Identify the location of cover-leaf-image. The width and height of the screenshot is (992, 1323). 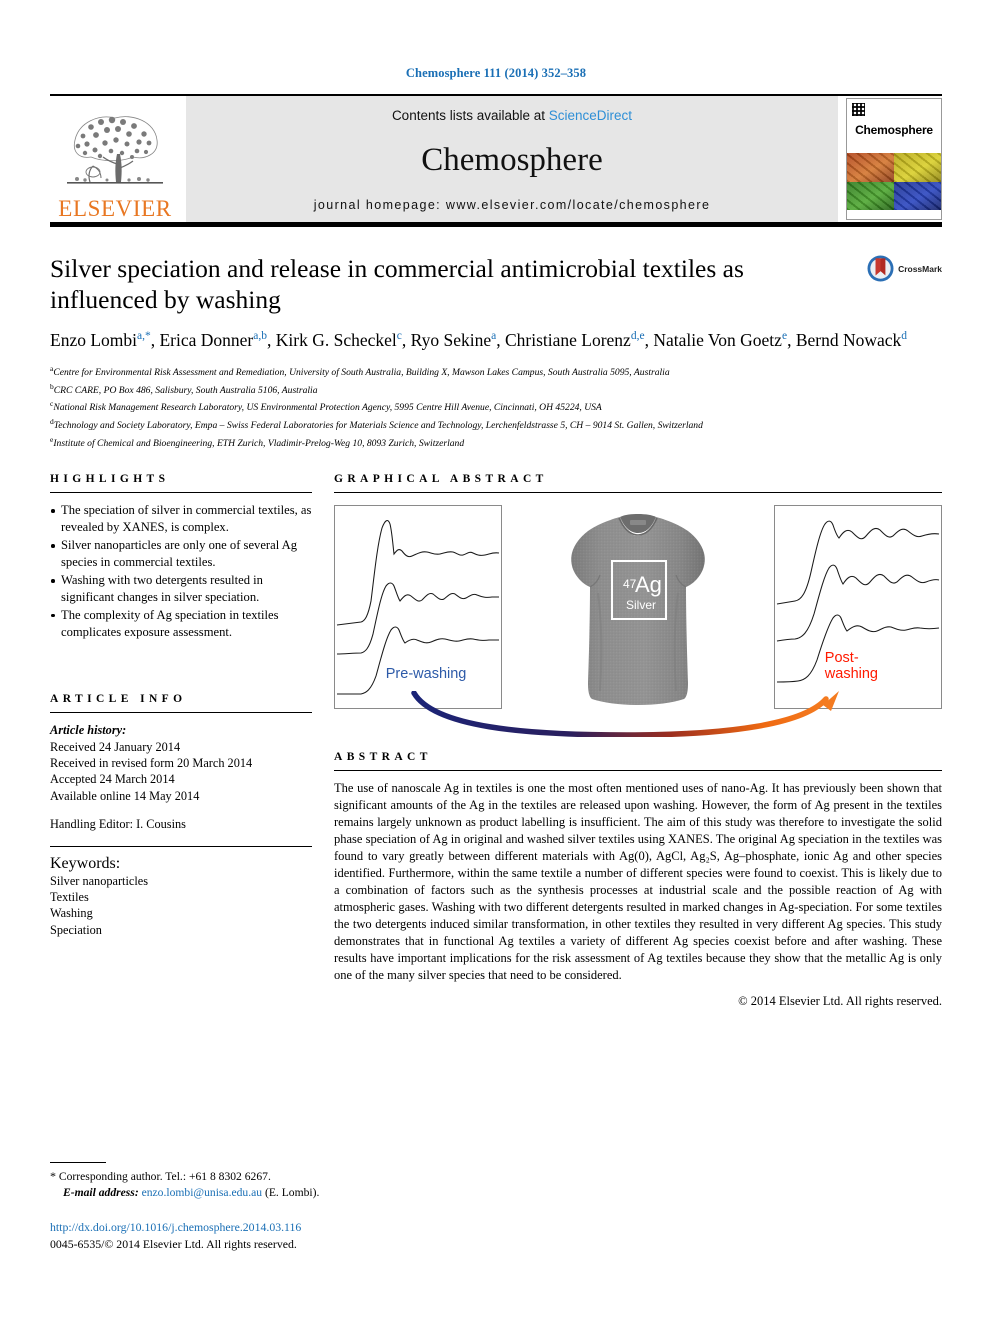
(894, 181).